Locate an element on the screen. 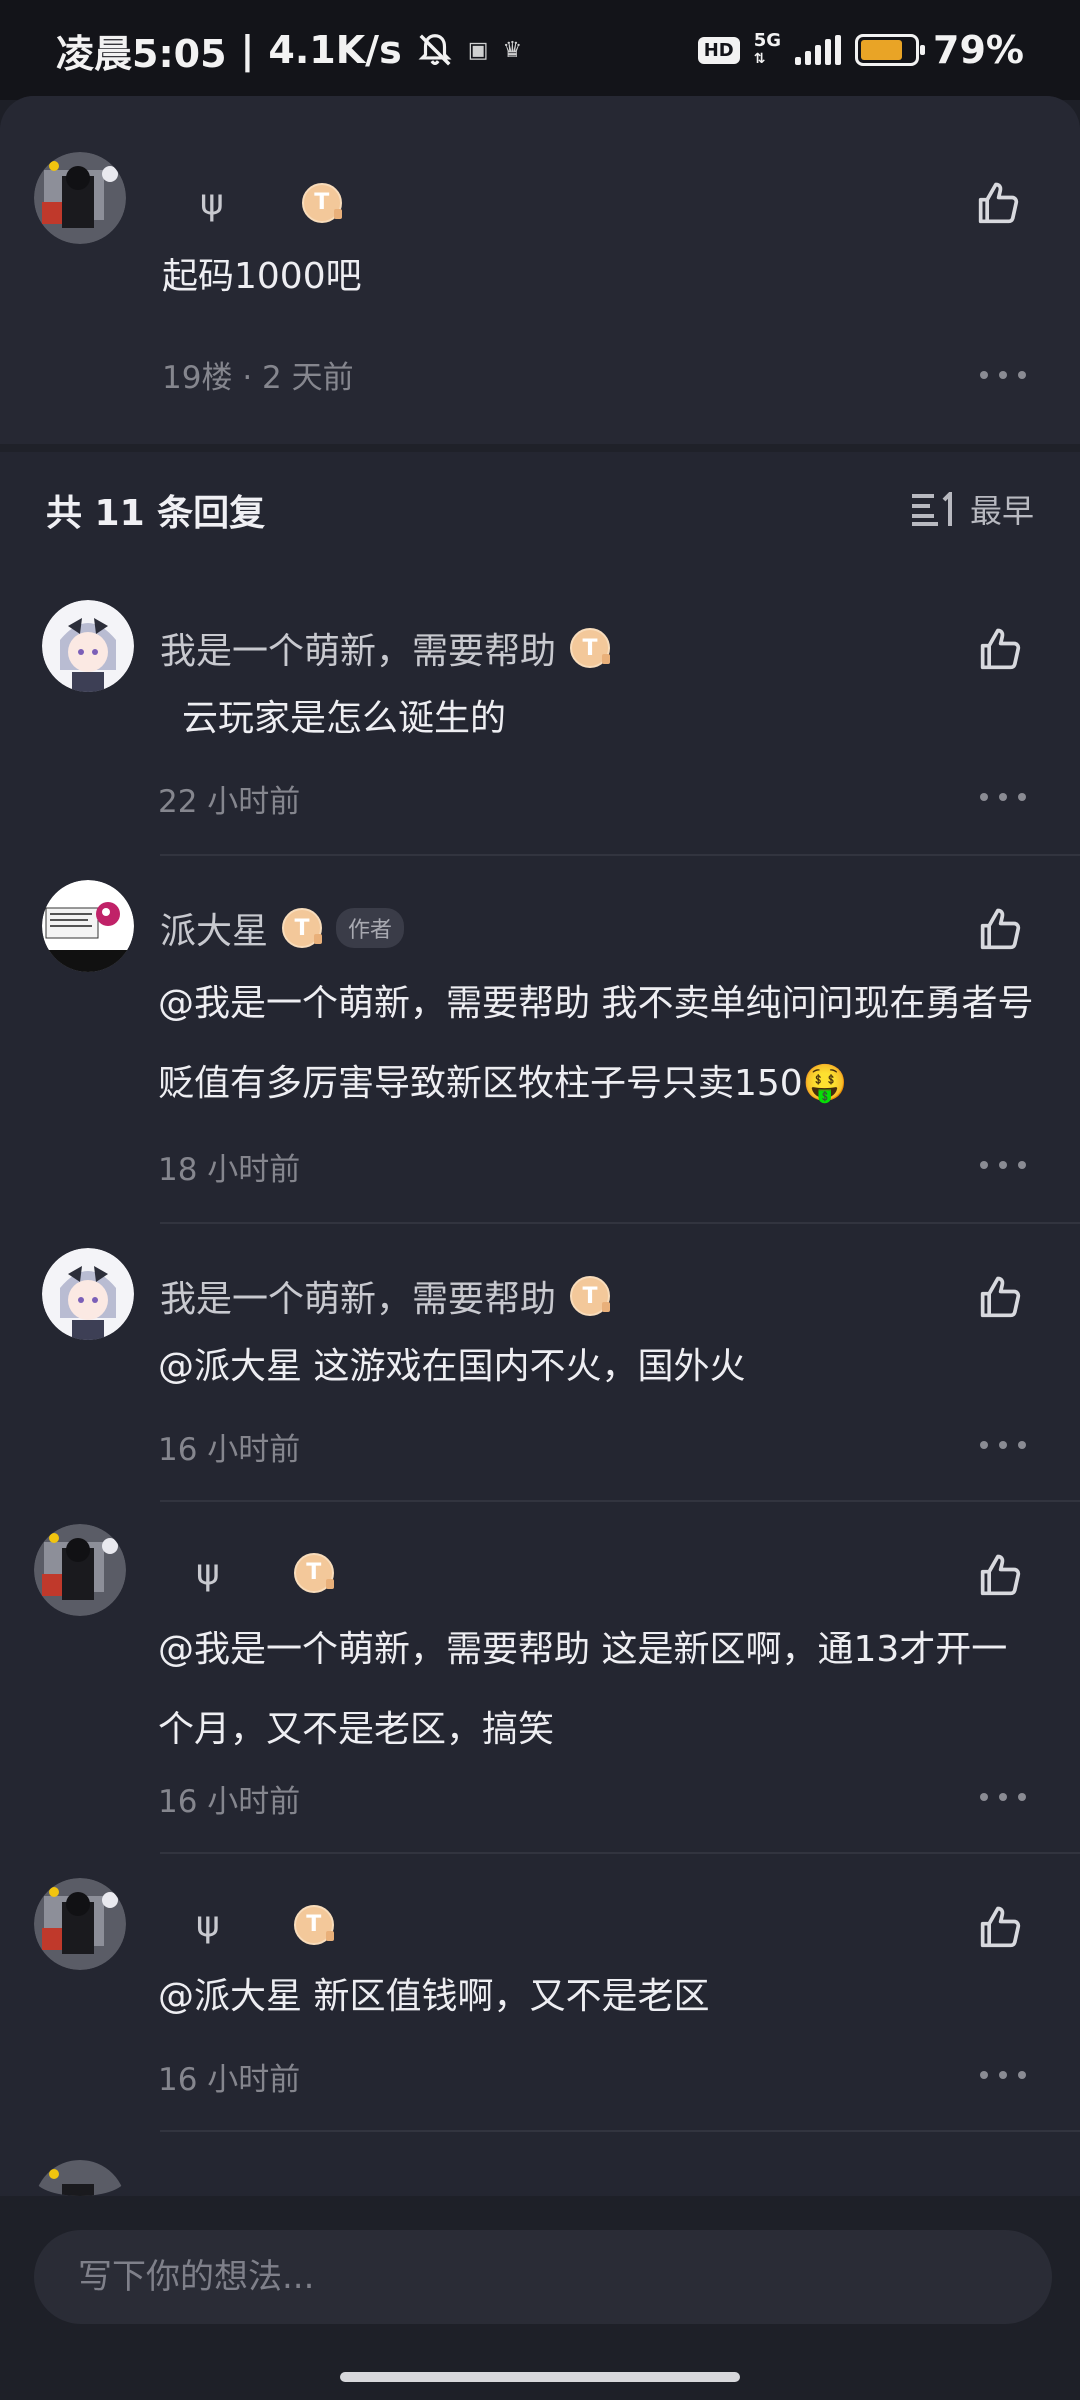  battery-fill is located at coordinates (882, 50).